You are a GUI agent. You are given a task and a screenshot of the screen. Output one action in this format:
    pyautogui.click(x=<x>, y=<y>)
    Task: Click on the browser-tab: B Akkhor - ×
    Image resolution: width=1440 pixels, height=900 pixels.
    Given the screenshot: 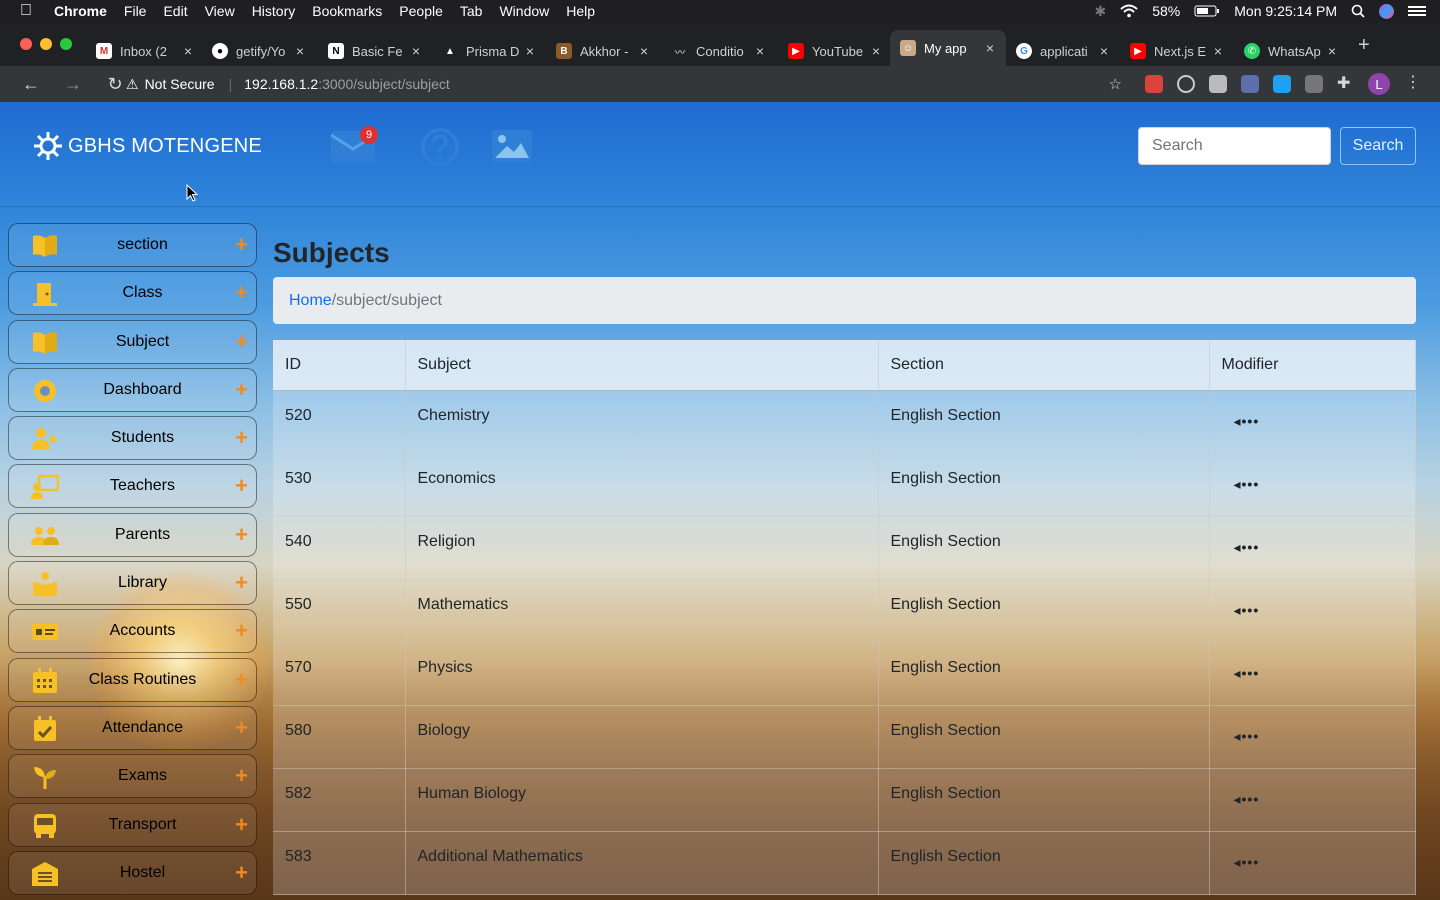 What is the action you would take?
    pyautogui.click(x=604, y=51)
    